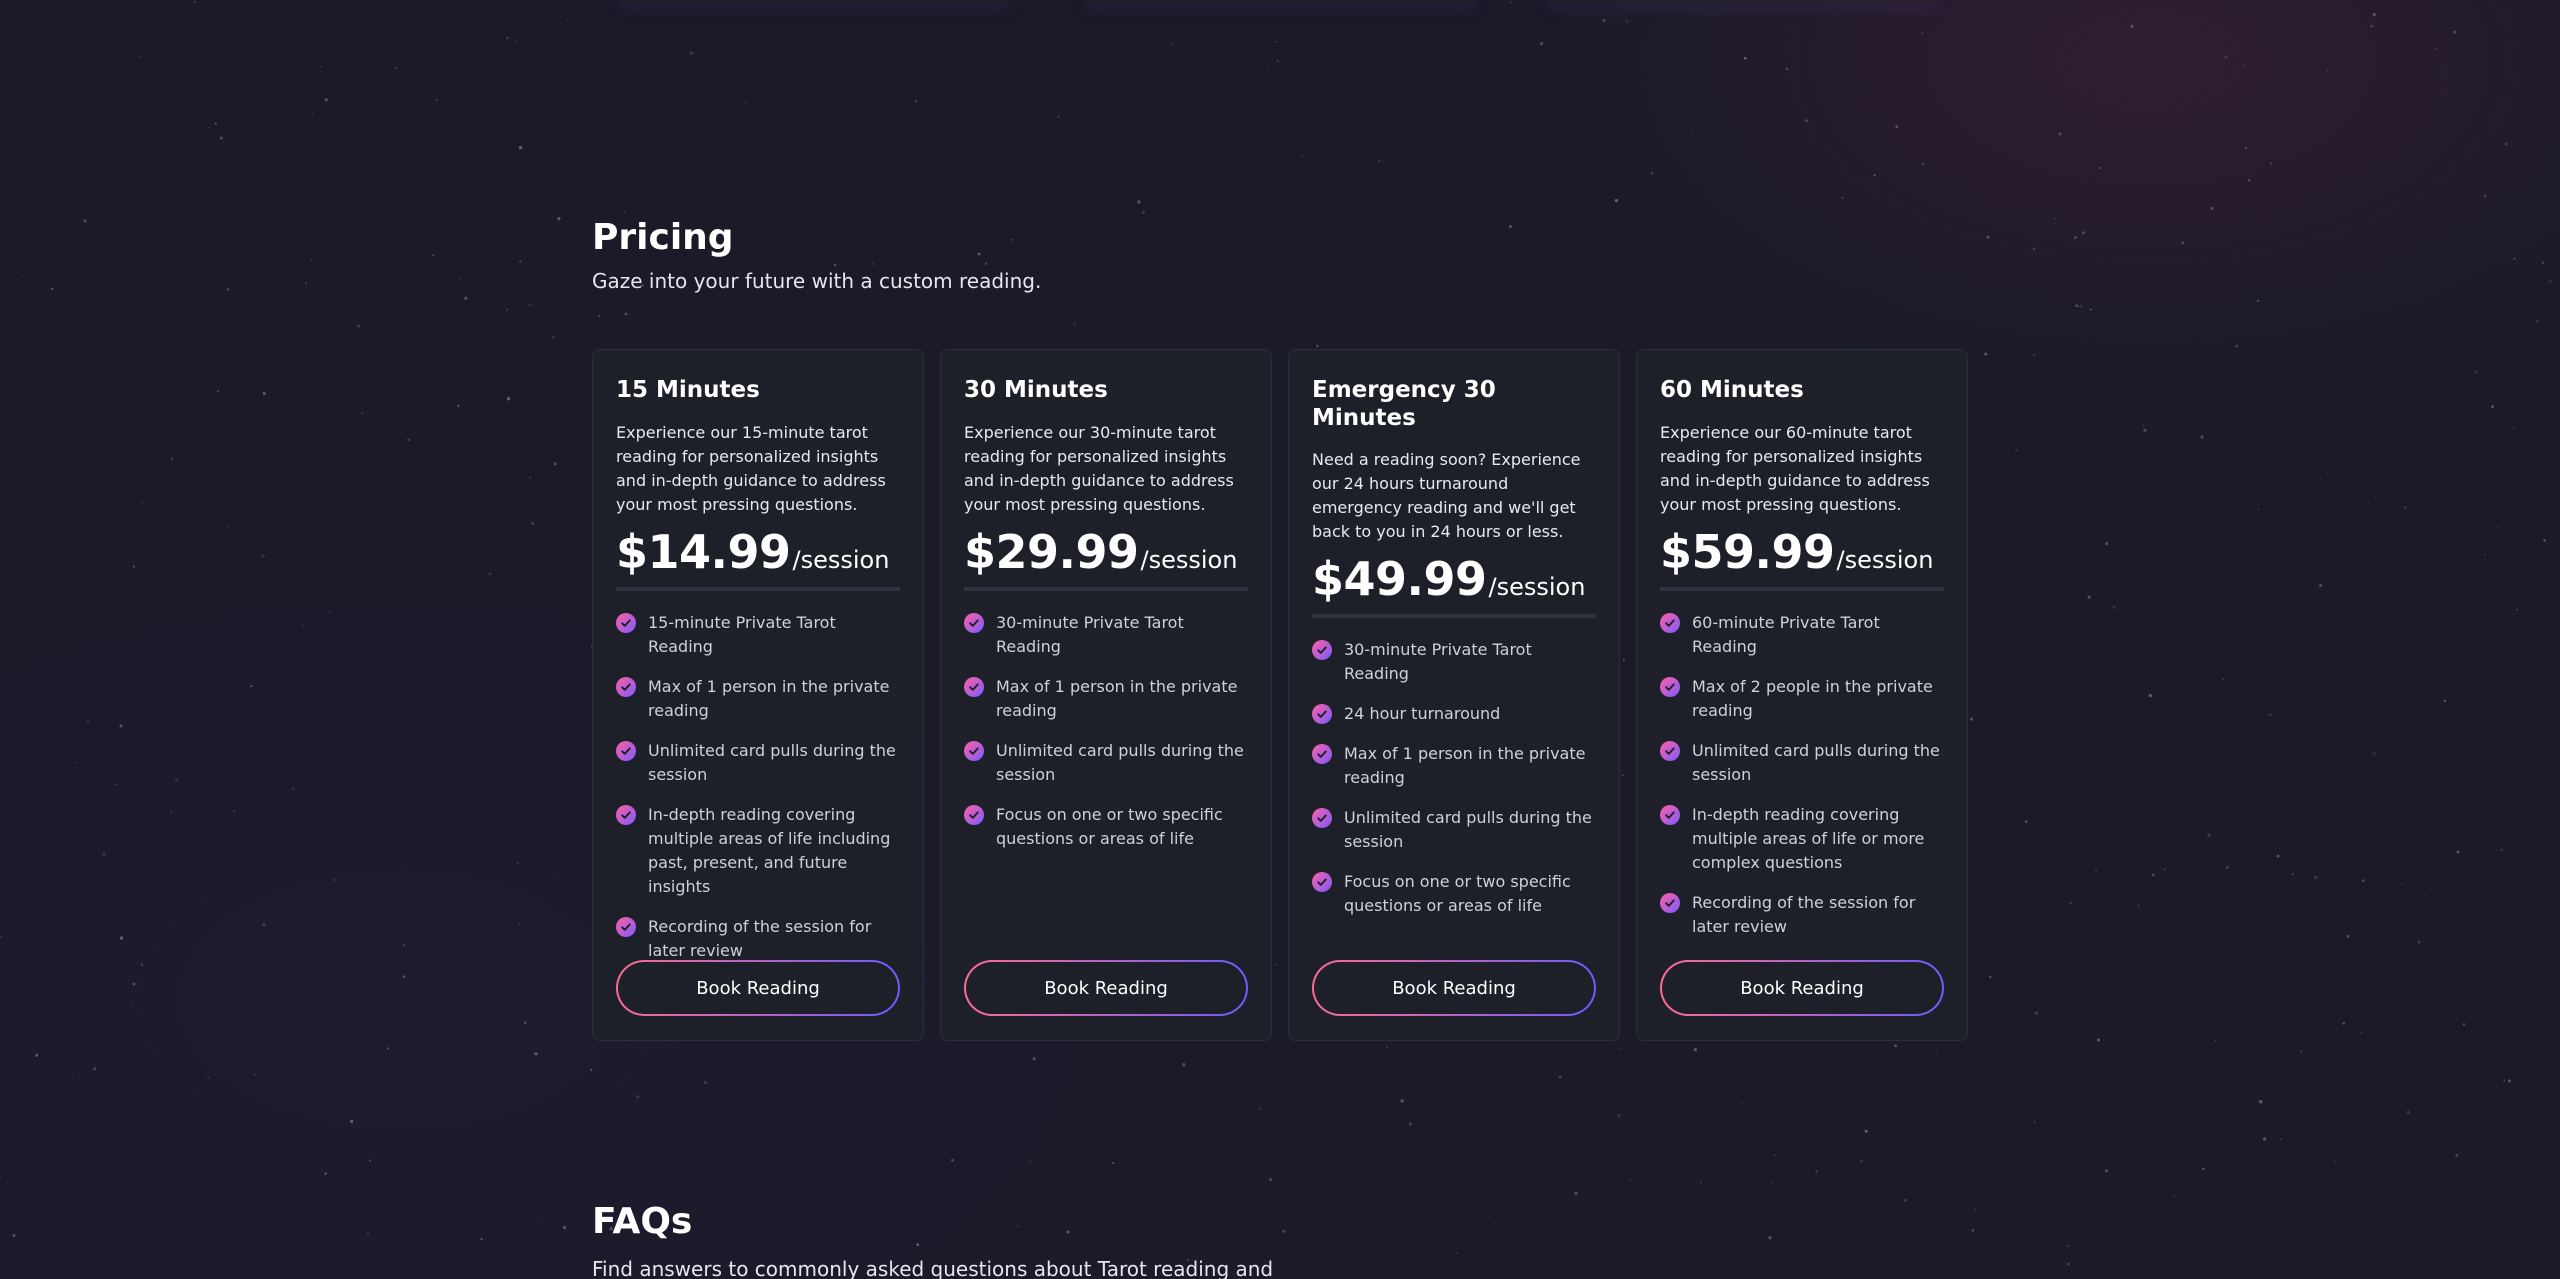 The width and height of the screenshot is (2560, 1279). What do you see at coordinates (688, 390) in the screenshot?
I see `card-title: 15 Minutes` at bounding box center [688, 390].